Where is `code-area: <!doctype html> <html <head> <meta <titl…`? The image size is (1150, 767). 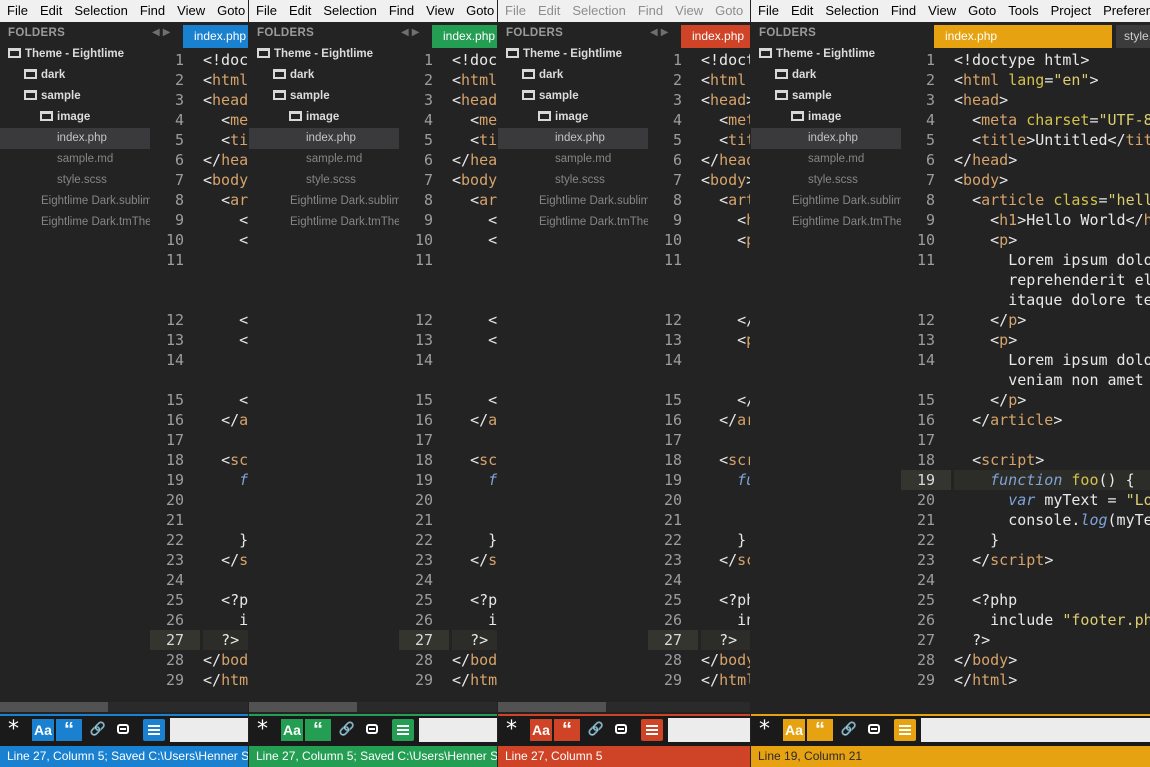
code-area: <!doctype html> <html <head> <meta <titl… is located at coordinates (725, 370).